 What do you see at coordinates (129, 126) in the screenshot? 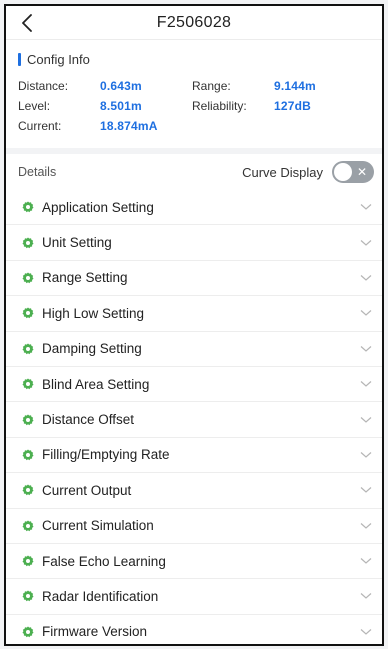
I see `current-value: 18.874mA` at bounding box center [129, 126].